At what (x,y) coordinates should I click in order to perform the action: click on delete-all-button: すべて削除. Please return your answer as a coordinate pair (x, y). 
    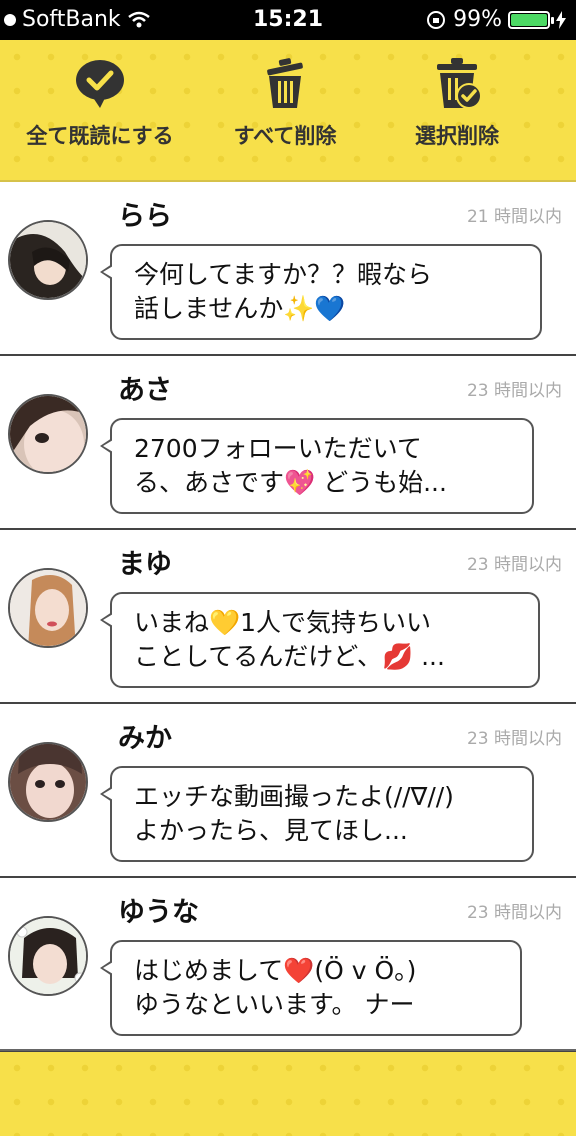
    Looking at the image, I should click on (285, 104).